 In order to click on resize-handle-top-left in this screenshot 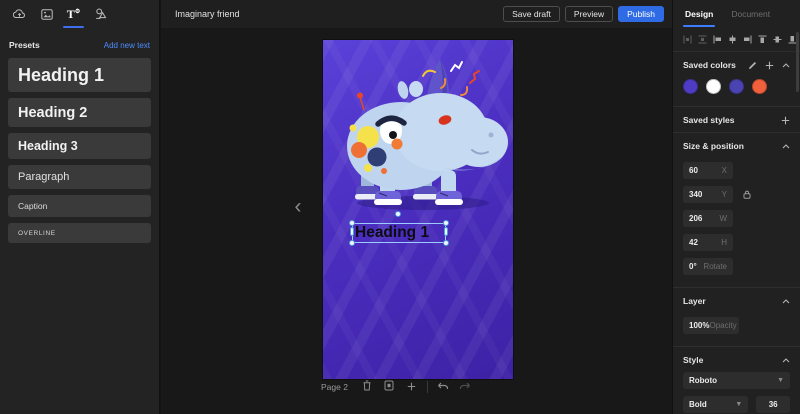, I will do `click(352, 223)`.